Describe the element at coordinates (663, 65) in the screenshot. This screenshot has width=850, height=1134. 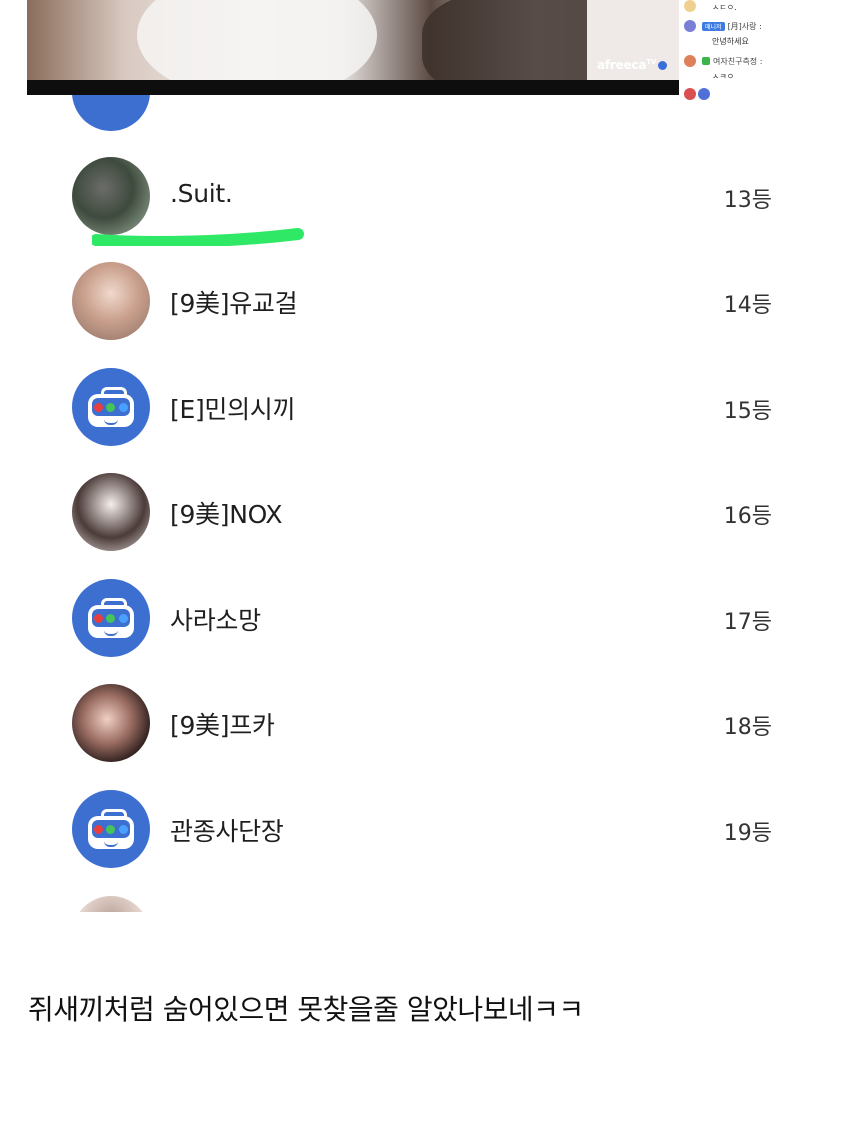
I see `brand-dot-icon` at that location.